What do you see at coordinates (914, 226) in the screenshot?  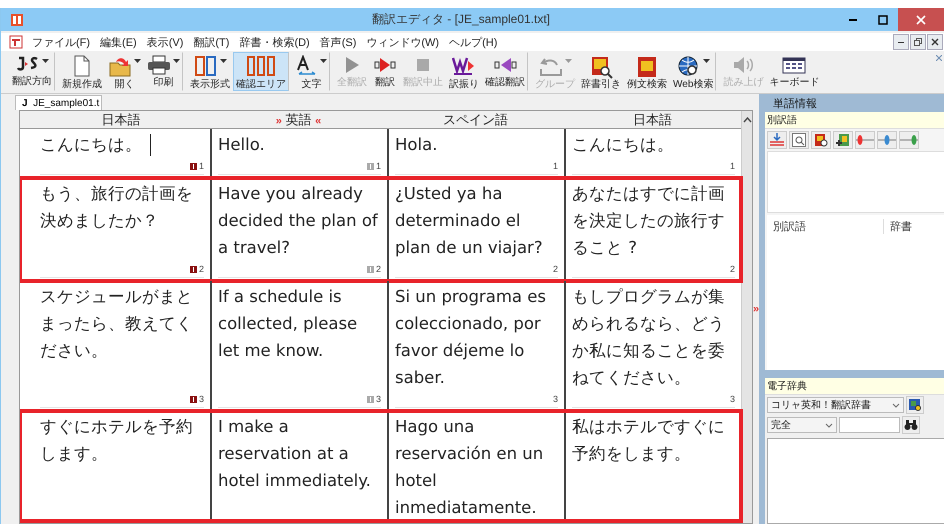 I see `column-header: 辞書` at bounding box center [914, 226].